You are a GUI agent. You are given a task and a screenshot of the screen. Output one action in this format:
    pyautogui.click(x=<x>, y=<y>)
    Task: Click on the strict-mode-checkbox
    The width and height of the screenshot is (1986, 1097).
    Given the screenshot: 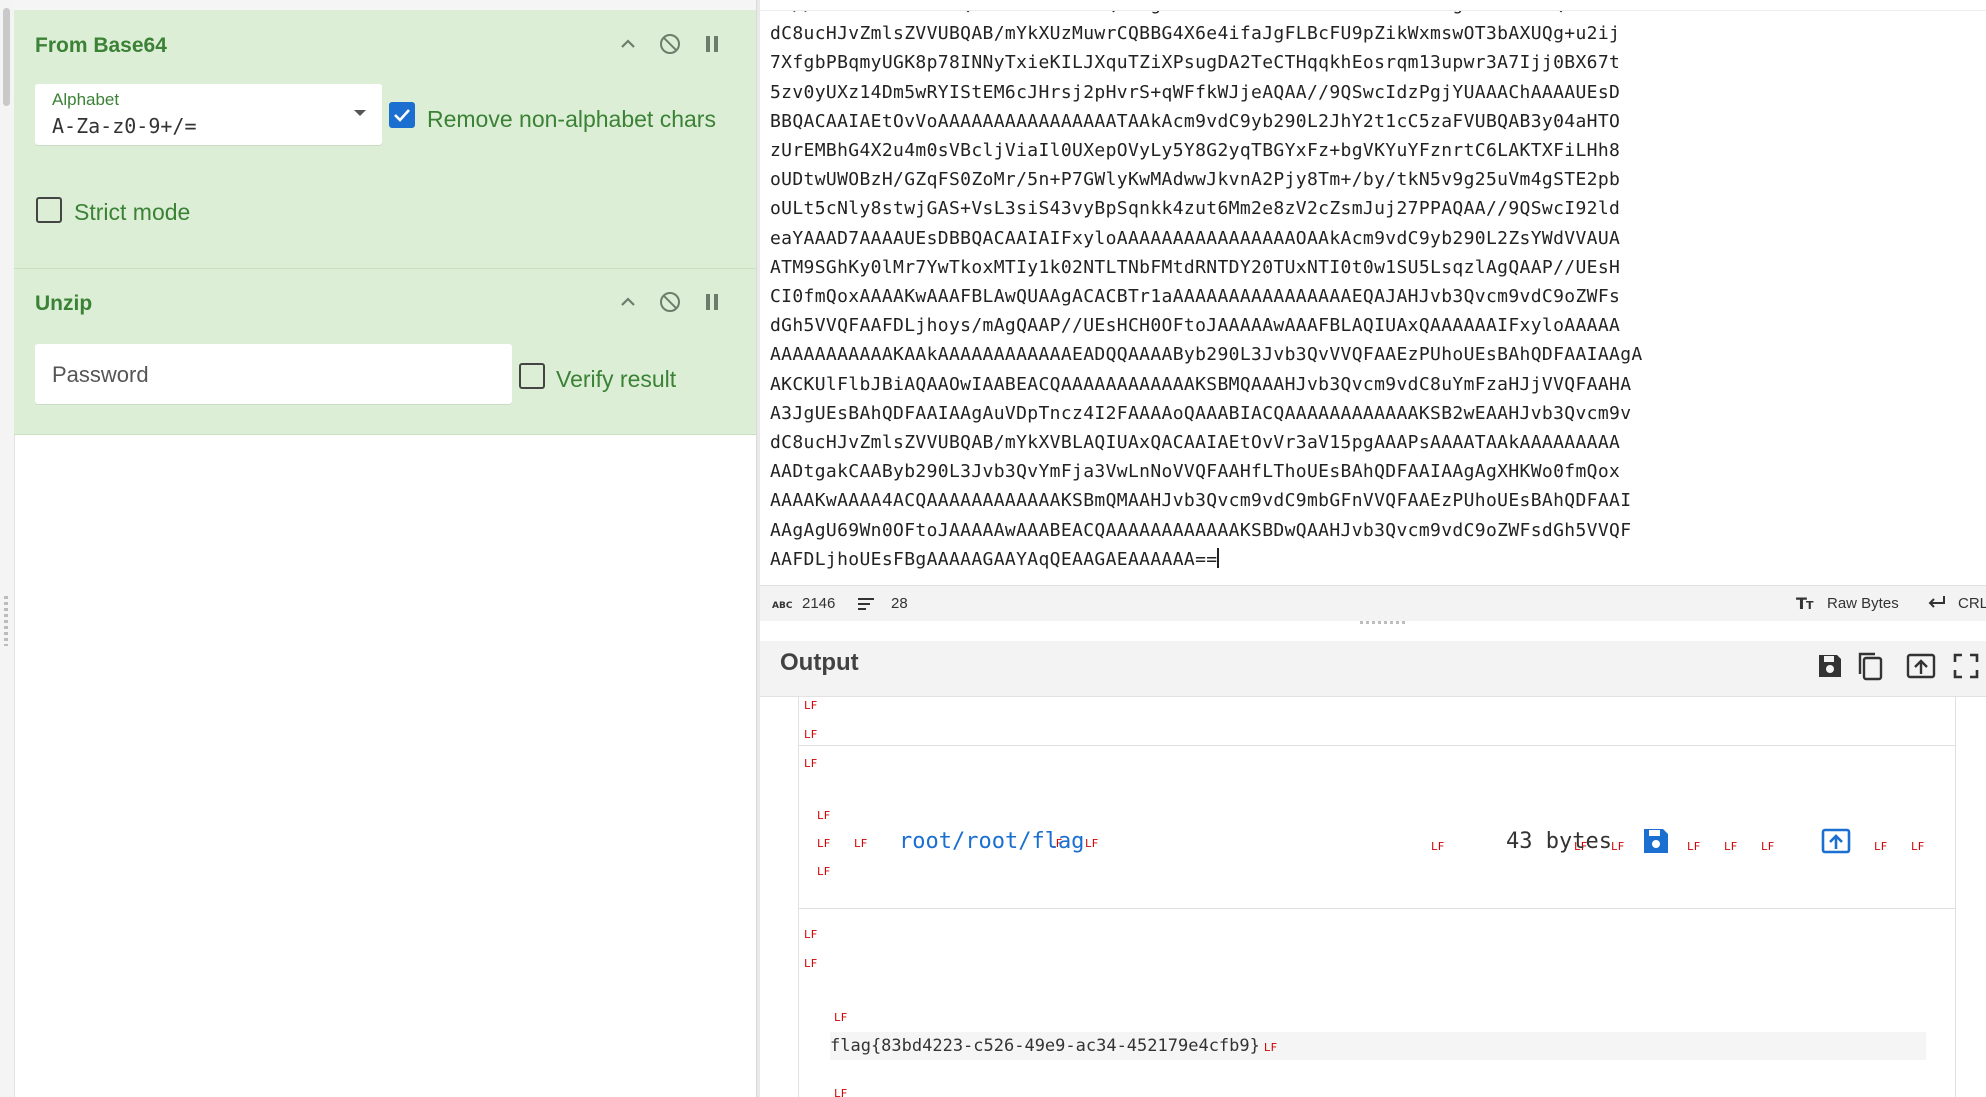 What is the action you would take?
    pyautogui.click(x=49, y=210)
    